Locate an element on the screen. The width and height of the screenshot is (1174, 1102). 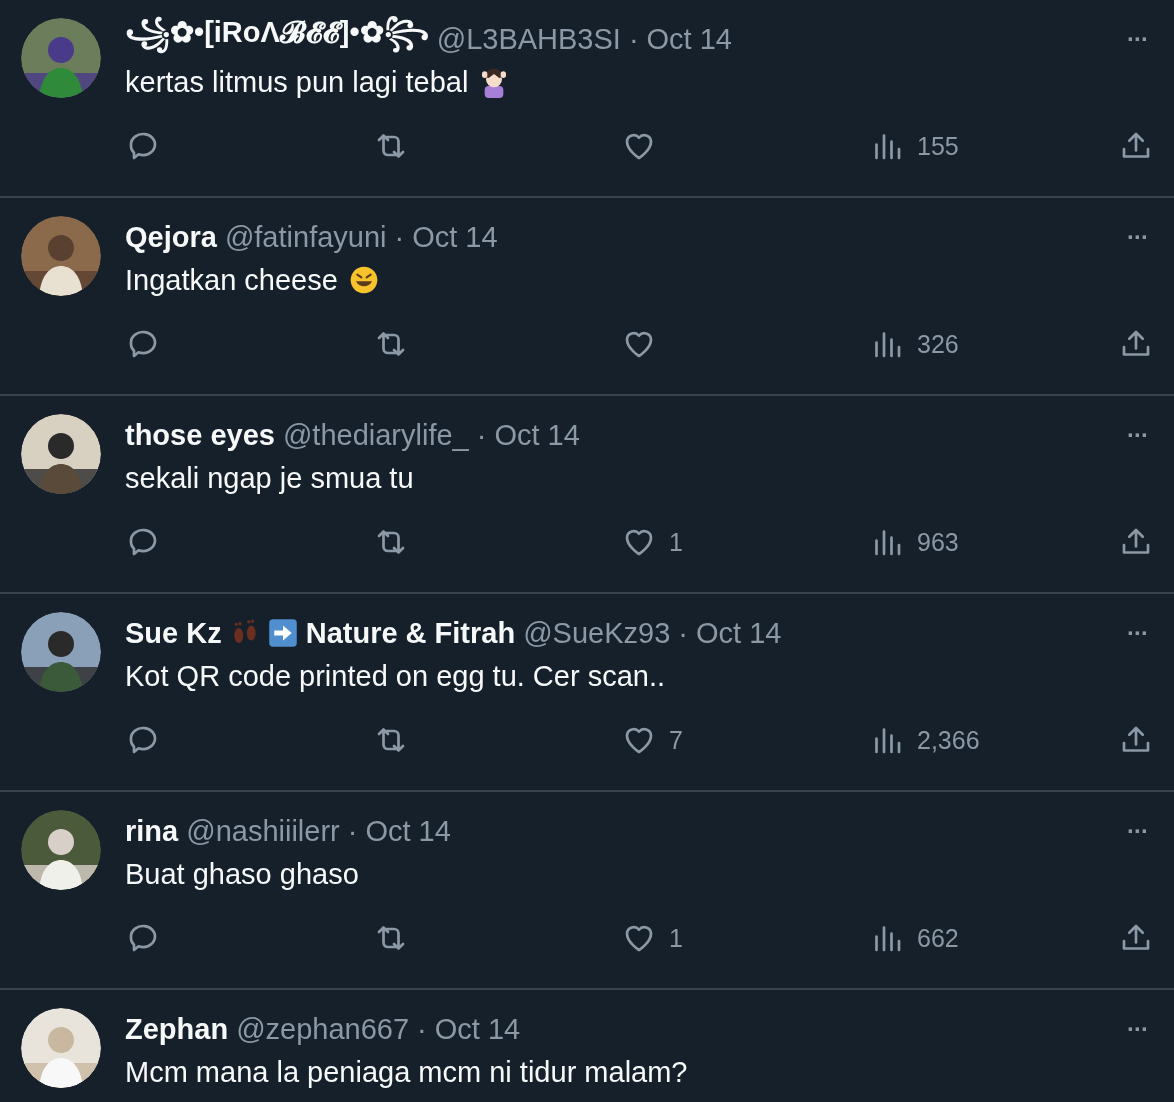
user-name: Zephan is located at coordinates (177, 1029).